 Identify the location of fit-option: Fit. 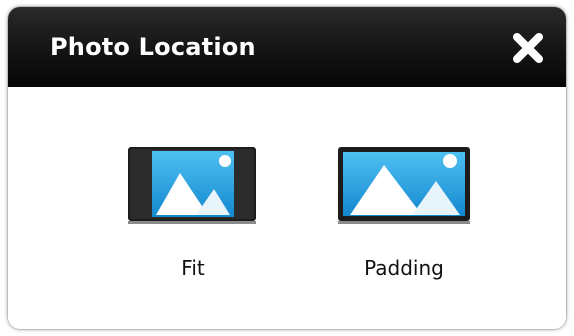
(193, 220).